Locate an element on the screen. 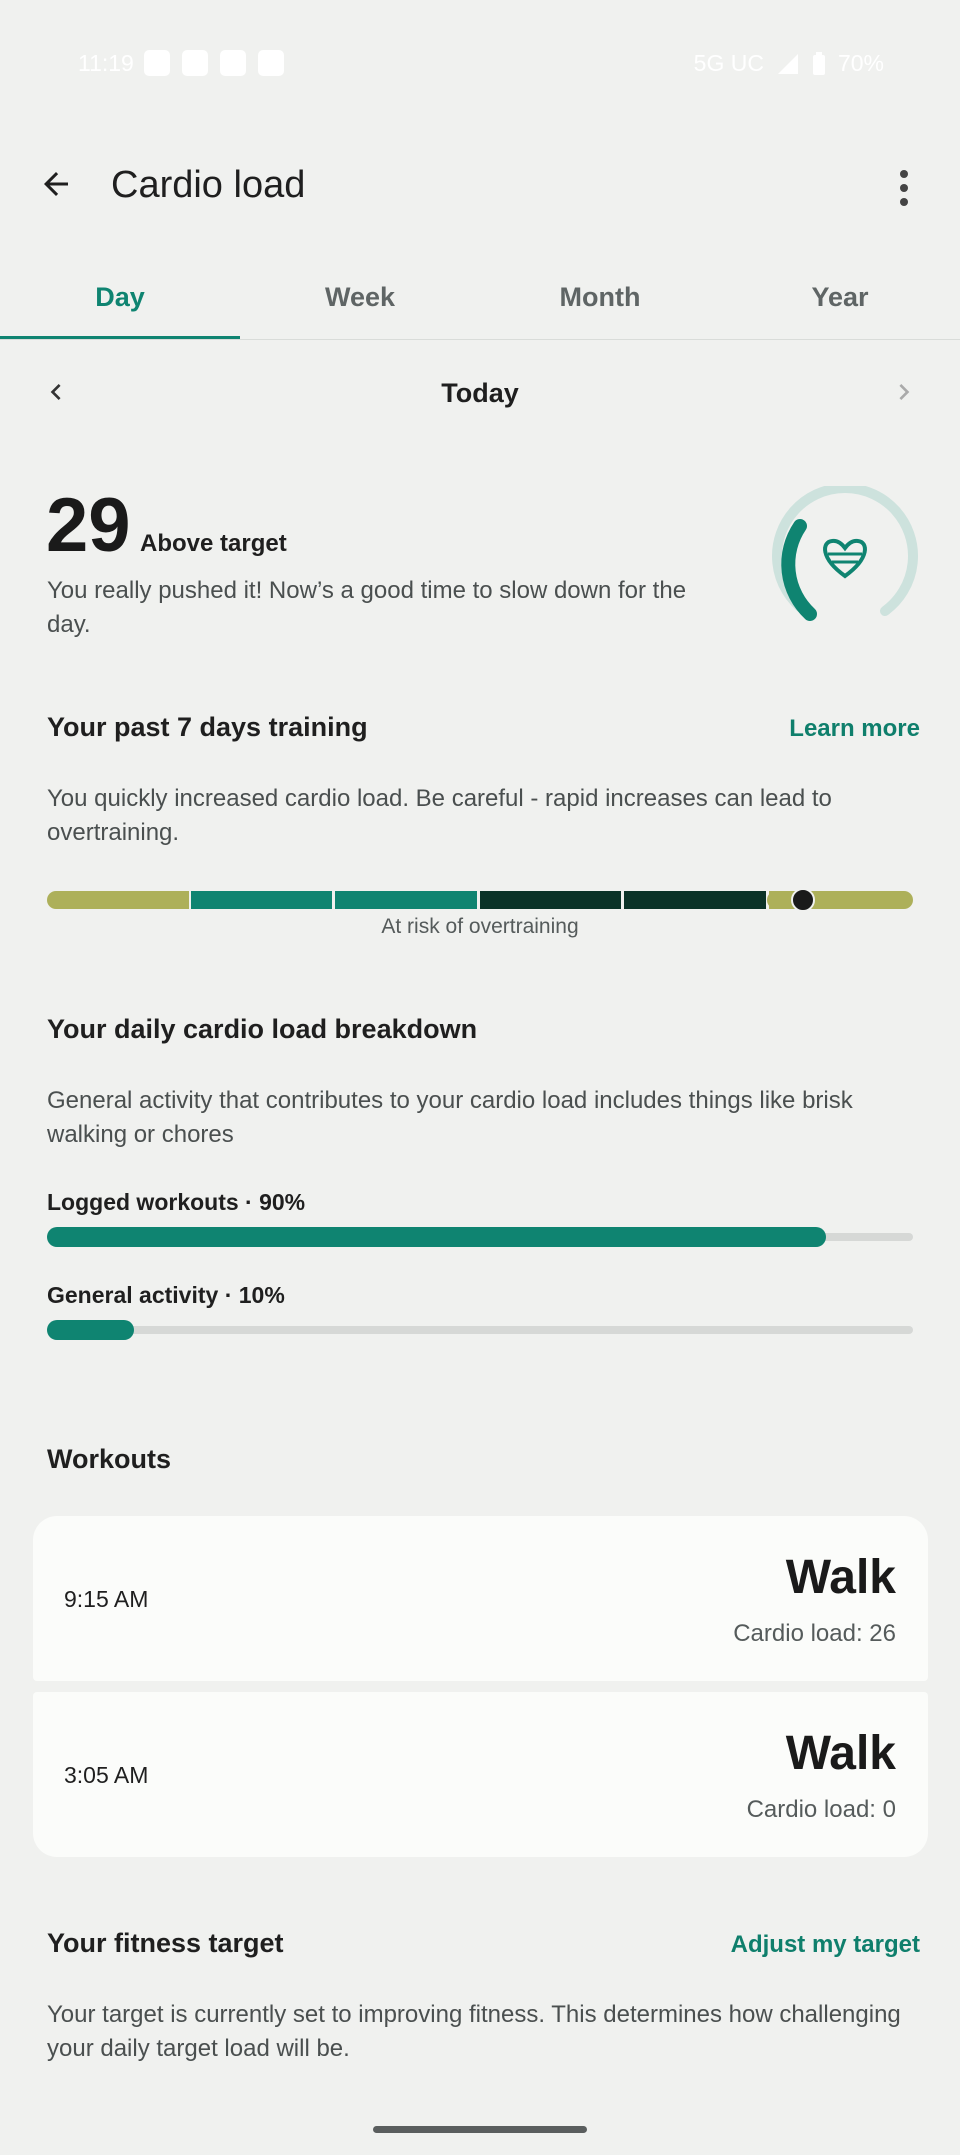  network-label: 5G UC is located at coordinates (728, 63).